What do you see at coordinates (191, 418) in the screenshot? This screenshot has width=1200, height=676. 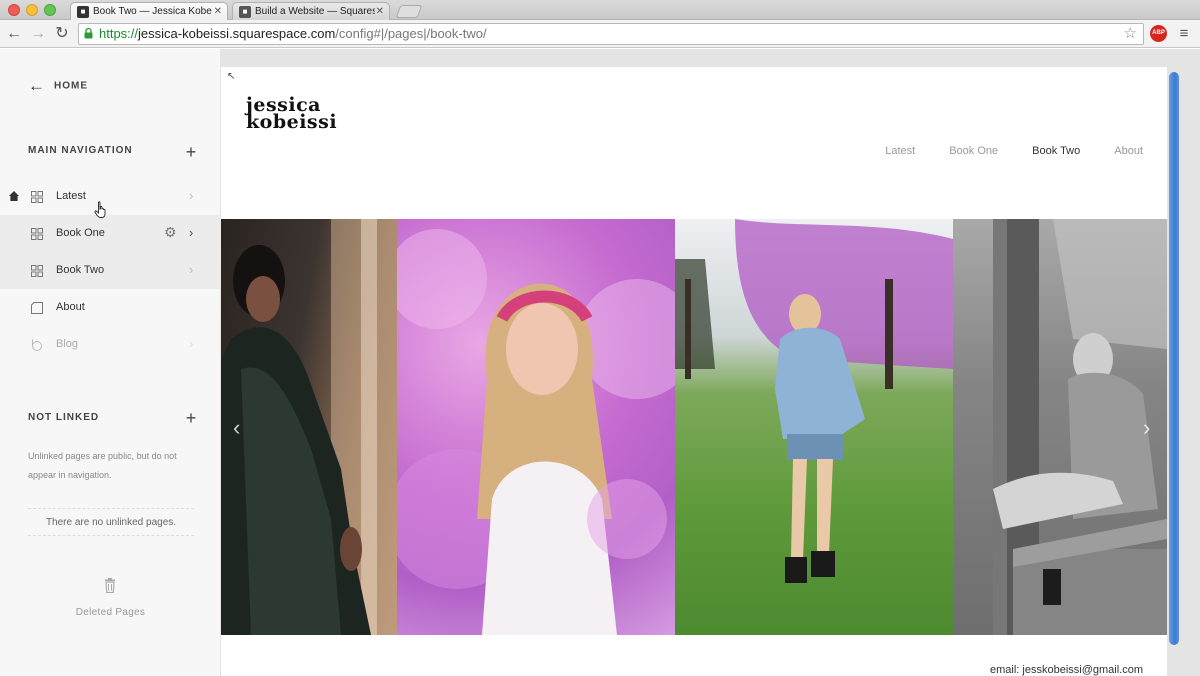 I see `add-unlinked-page-plus-icon: +` at bounding box center [191, 418].